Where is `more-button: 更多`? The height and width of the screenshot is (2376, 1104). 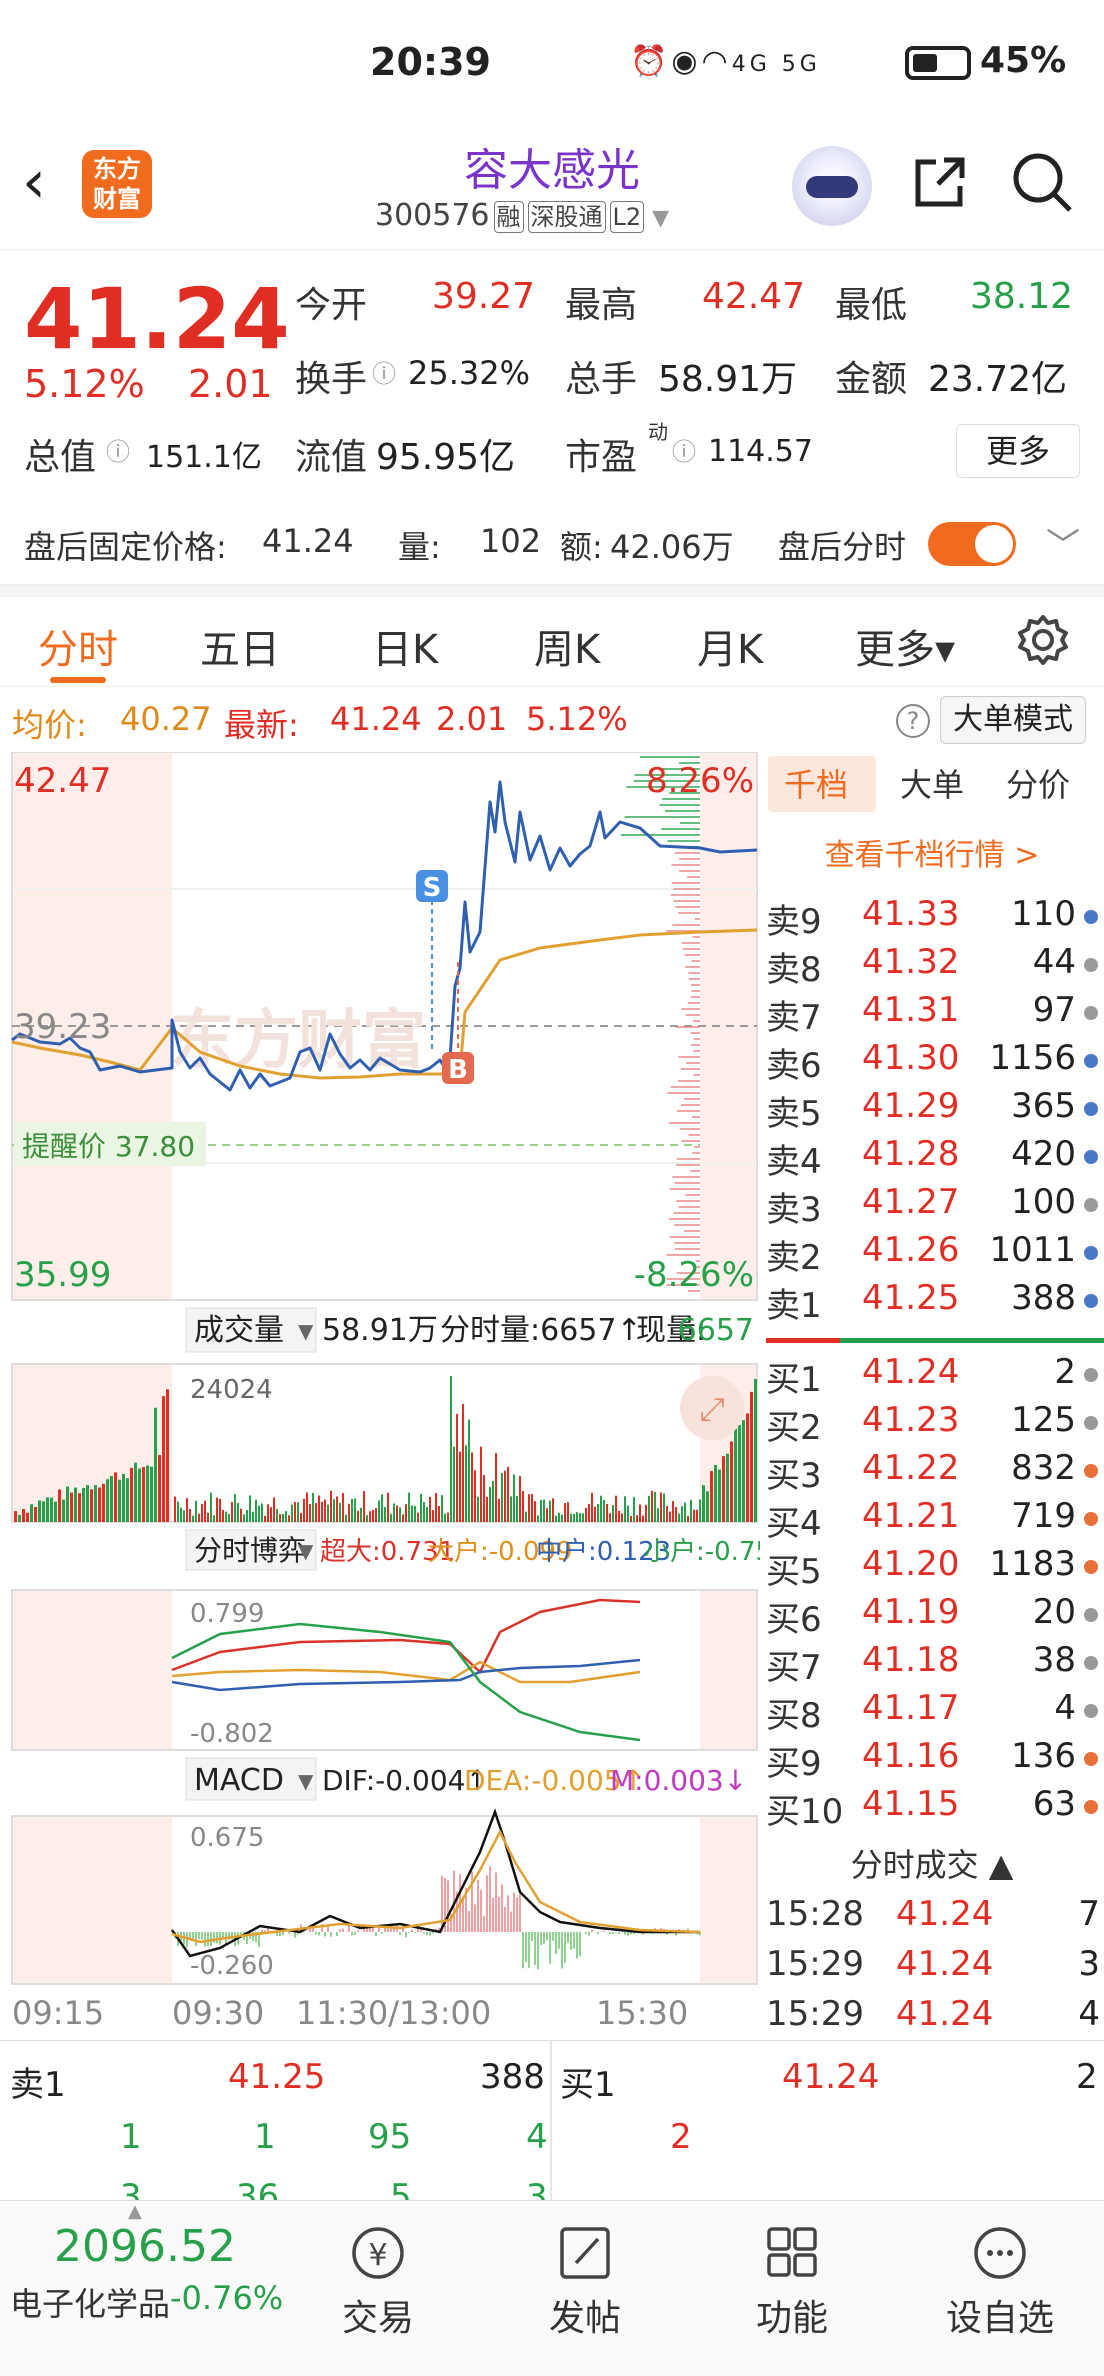 more-button: 更多 is located at coordinates (1018, 451).